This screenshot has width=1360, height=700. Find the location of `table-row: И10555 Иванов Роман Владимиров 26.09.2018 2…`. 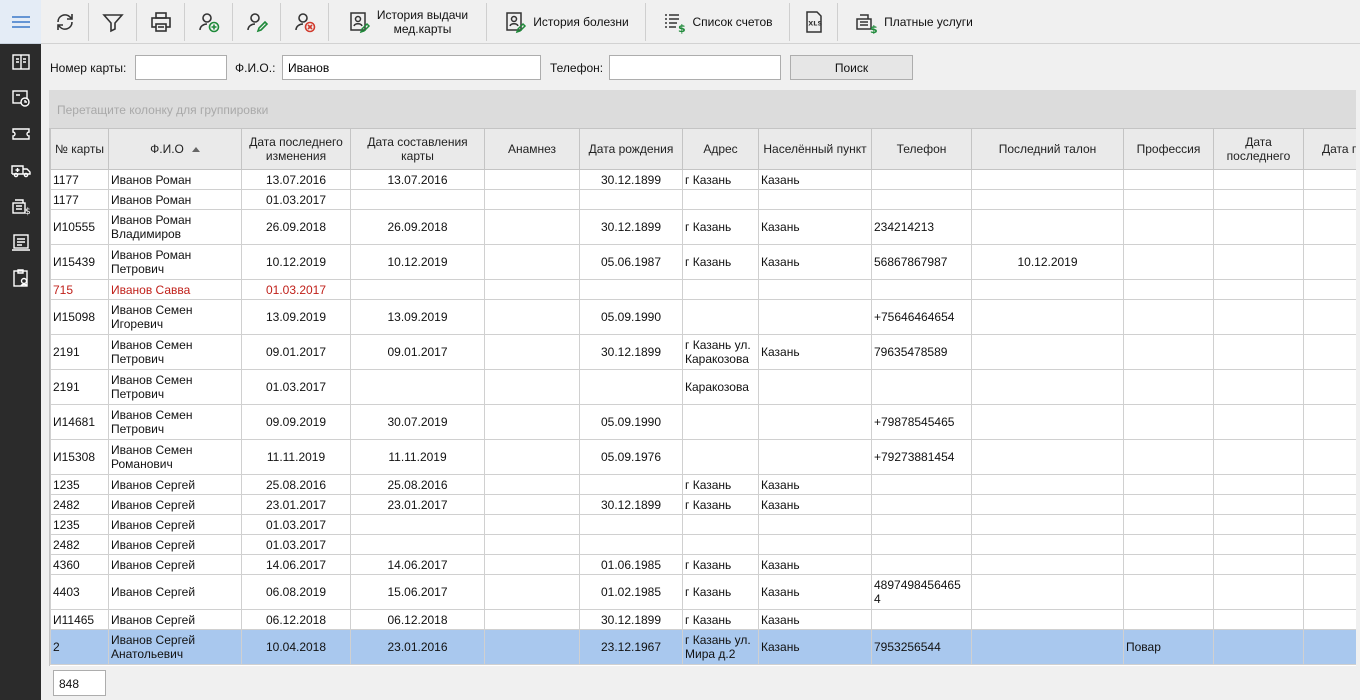

table-row: И10555 Иванов Роман Владимиров 26.09.2018 2… is located at coordinates (703, 227).